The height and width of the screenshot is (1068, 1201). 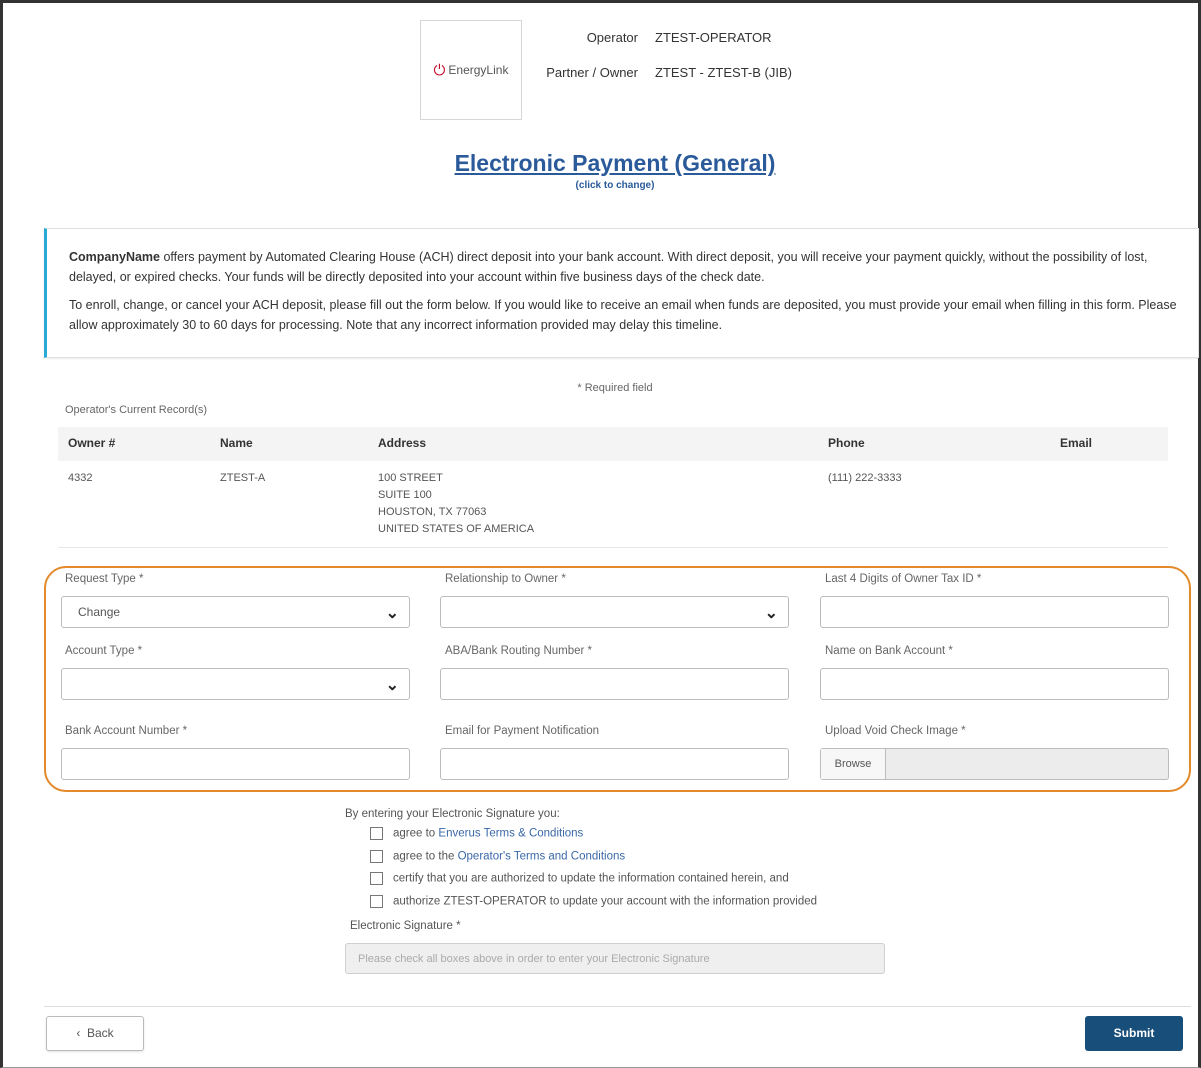 I want to click on browse-button: Browse, so click(x=853, y=764).